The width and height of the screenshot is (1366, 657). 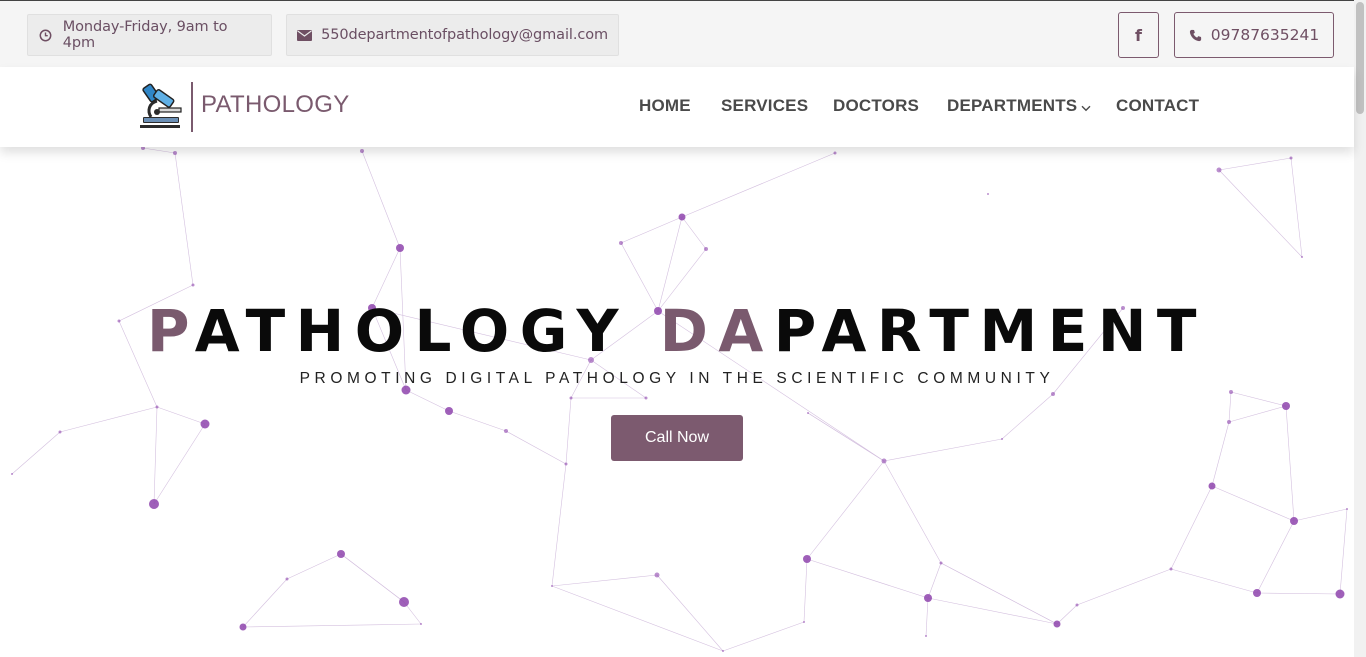 What do you see at coordinates (677, 438) in the screenshot?
I see `call-now-button: Call Now` at bounding box center [677, 438].